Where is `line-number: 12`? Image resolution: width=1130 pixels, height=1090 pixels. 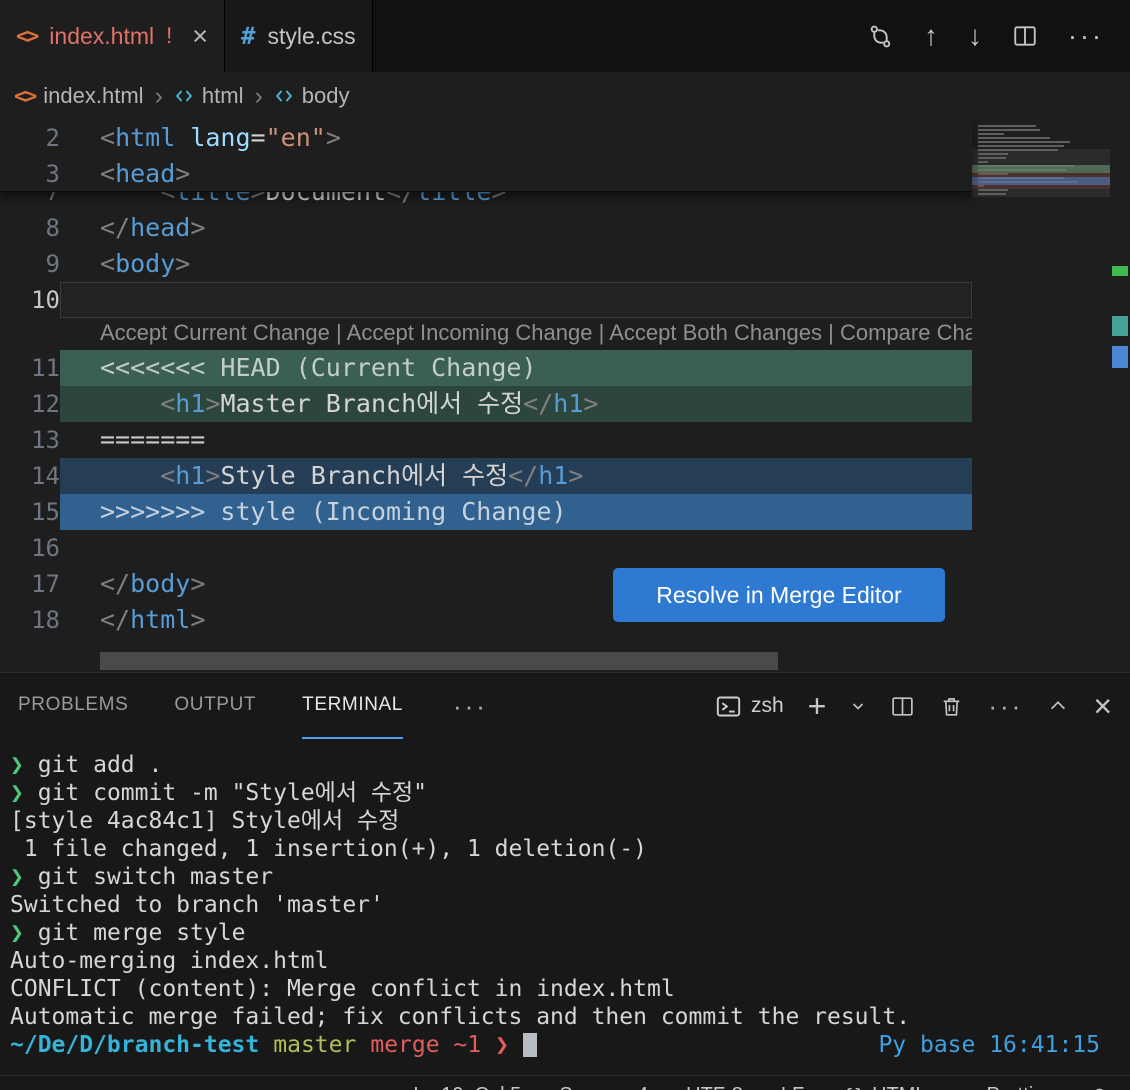
line-number: 12 is located at coordinates (45, 404).